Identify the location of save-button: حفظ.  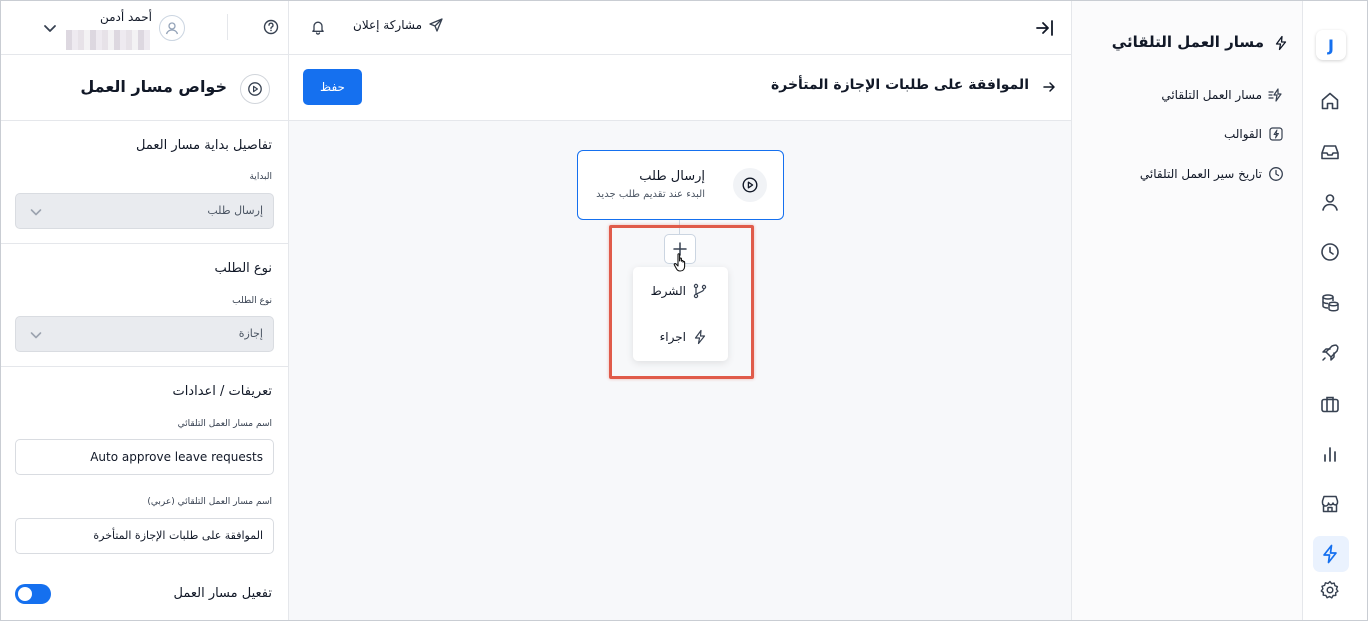
(332, 87).